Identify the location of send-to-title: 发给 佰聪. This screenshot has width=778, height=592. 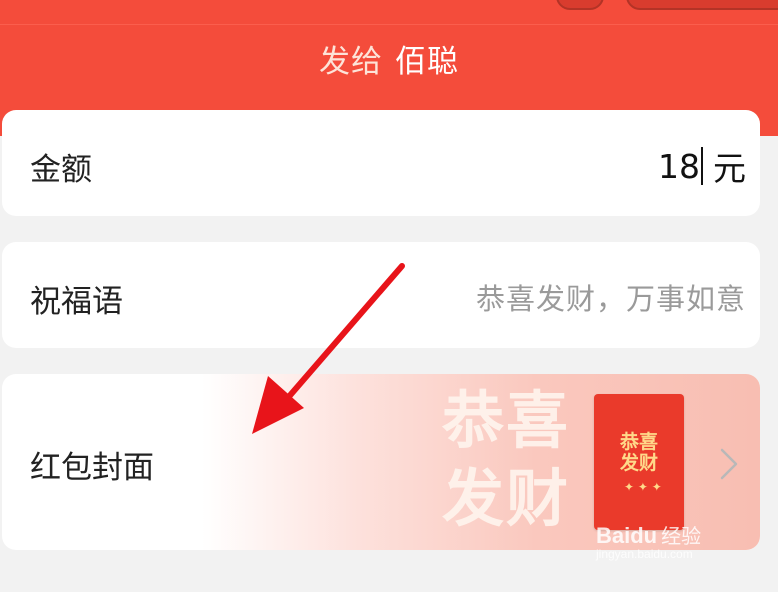
(389, 58).